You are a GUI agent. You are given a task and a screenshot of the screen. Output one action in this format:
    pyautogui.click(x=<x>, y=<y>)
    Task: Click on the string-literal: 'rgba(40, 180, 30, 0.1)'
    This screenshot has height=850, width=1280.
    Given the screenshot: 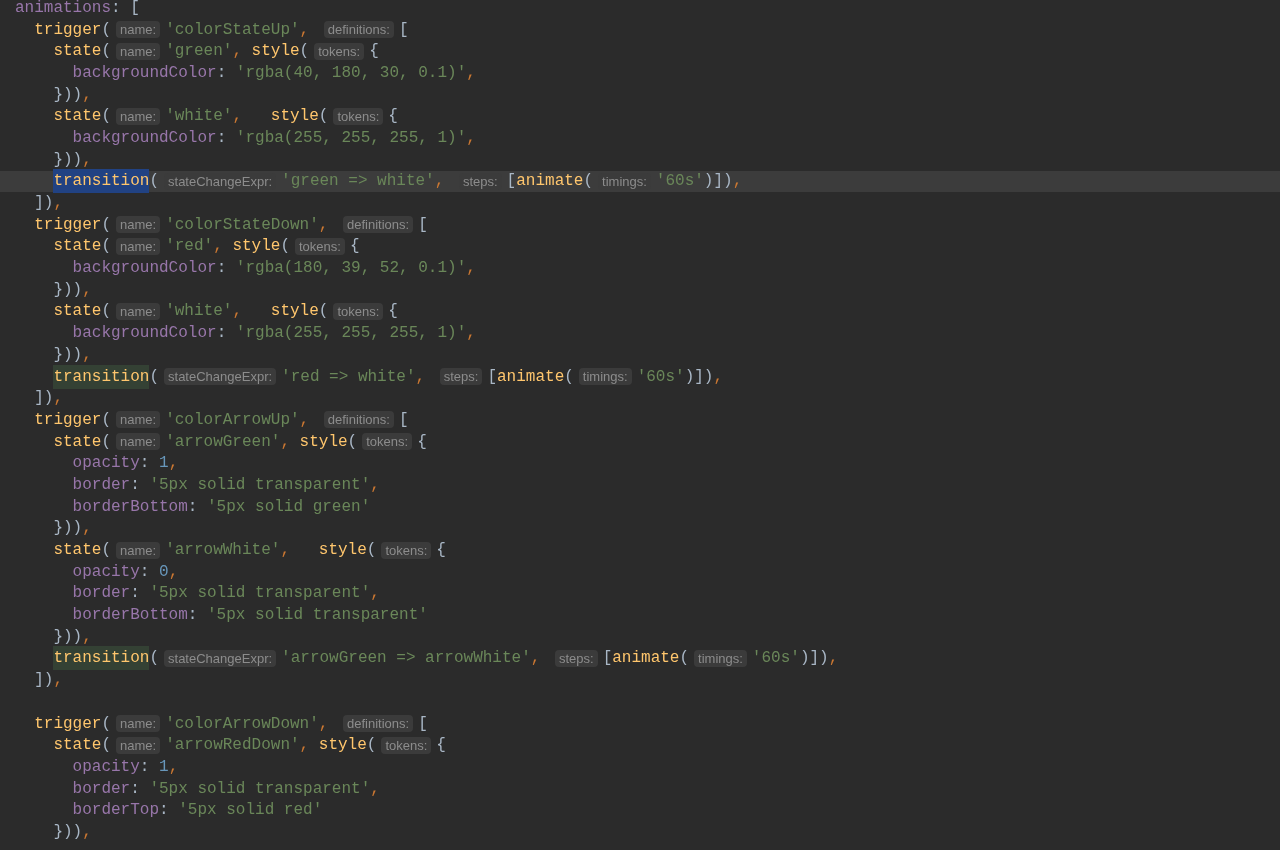 What is the action you would take?
    pyautogui.click(x=351, y=73)
    